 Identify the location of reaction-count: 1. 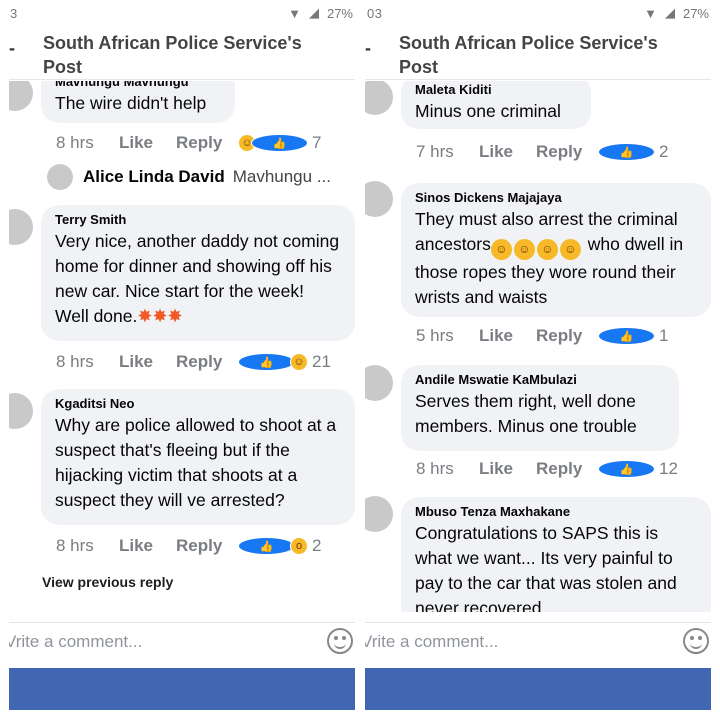
(664, 335).